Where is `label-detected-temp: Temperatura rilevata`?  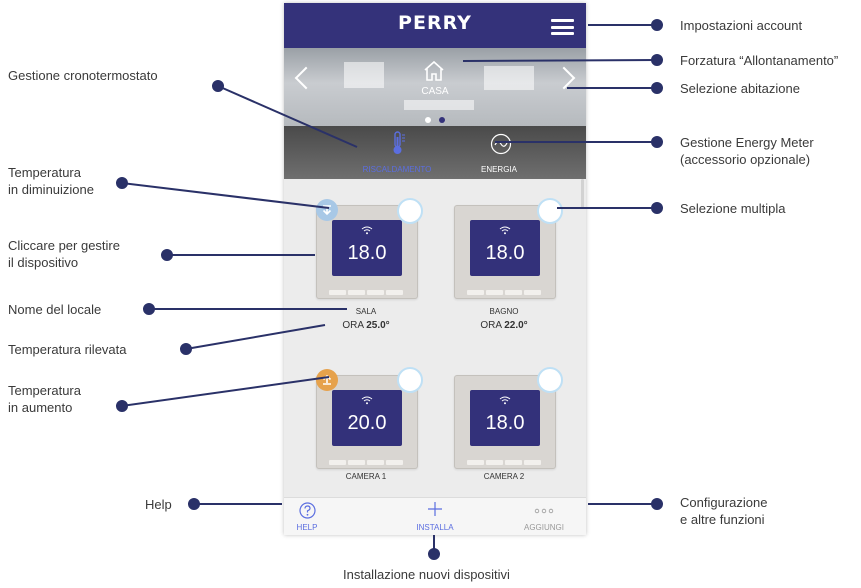
label-detected-temp: Temperatura rilevata is located at coordinates (67, 349).